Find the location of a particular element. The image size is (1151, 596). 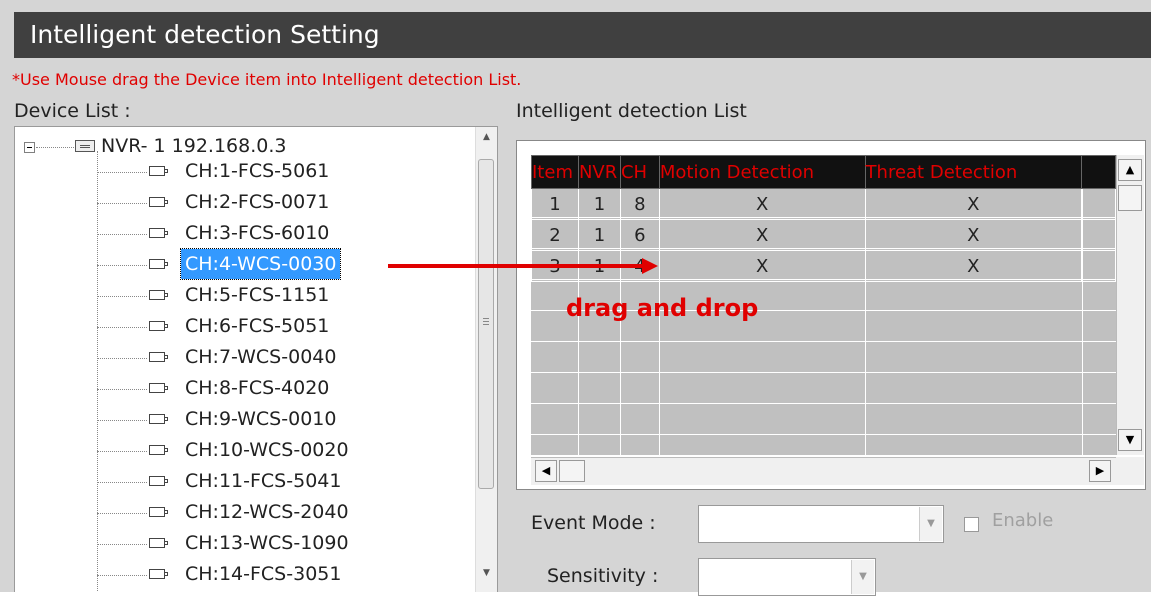

device-list-scrollbar: ▲ ▼ is located at coordinates (486, 359).